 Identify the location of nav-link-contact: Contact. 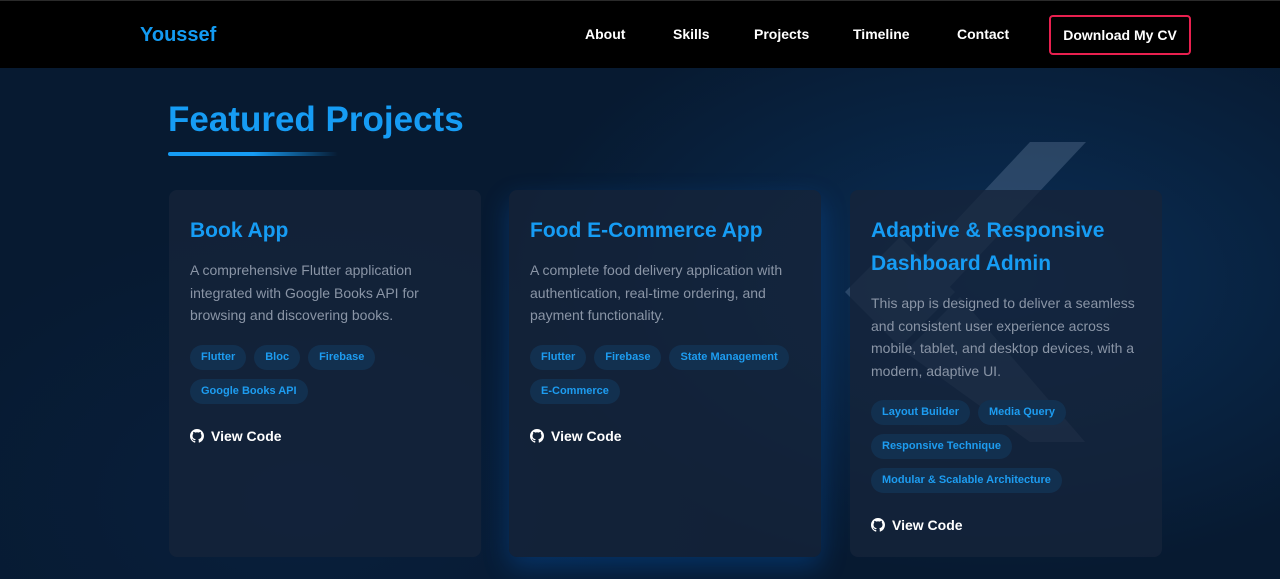
(983, 34).